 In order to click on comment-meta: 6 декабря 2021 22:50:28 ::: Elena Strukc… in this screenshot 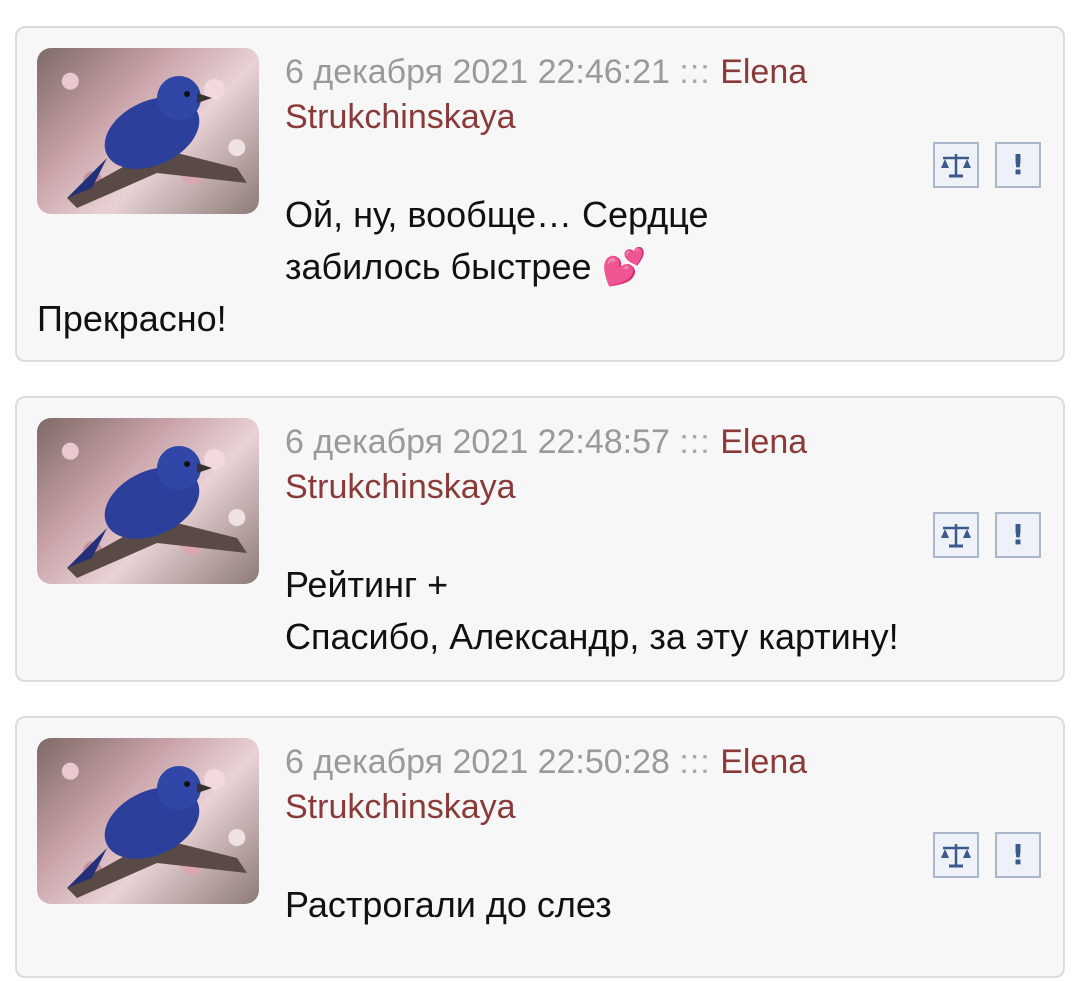, I will do `click(605, 785)`.